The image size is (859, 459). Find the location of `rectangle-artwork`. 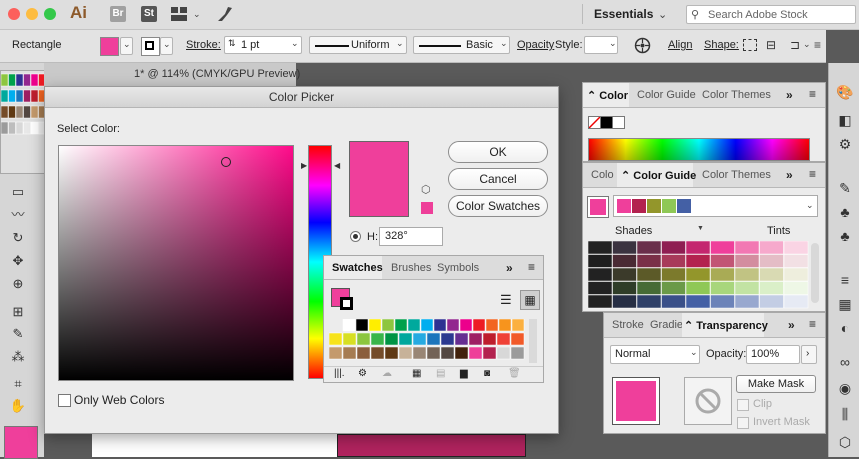

rectangle-artwork is located at coordinates (431, 445).